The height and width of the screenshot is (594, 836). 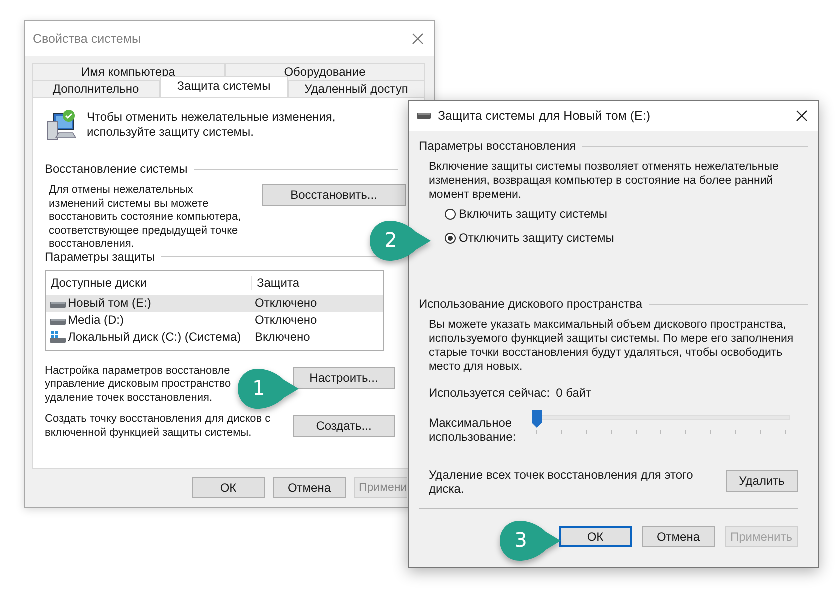 What do you see at coordinates (214, 303) in the screenshot?
I see `drive-row: Новый том (E:) Отключено` at bounding box center [214, 303].